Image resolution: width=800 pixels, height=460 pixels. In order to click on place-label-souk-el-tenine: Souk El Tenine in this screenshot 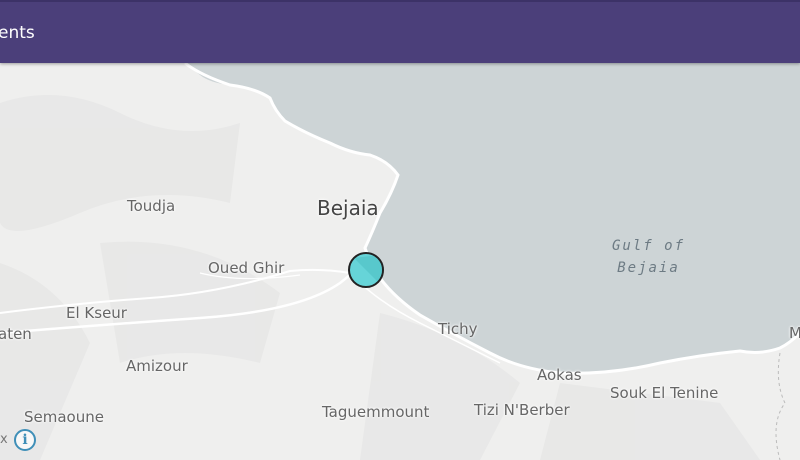, I will do `click(664, 393)`.